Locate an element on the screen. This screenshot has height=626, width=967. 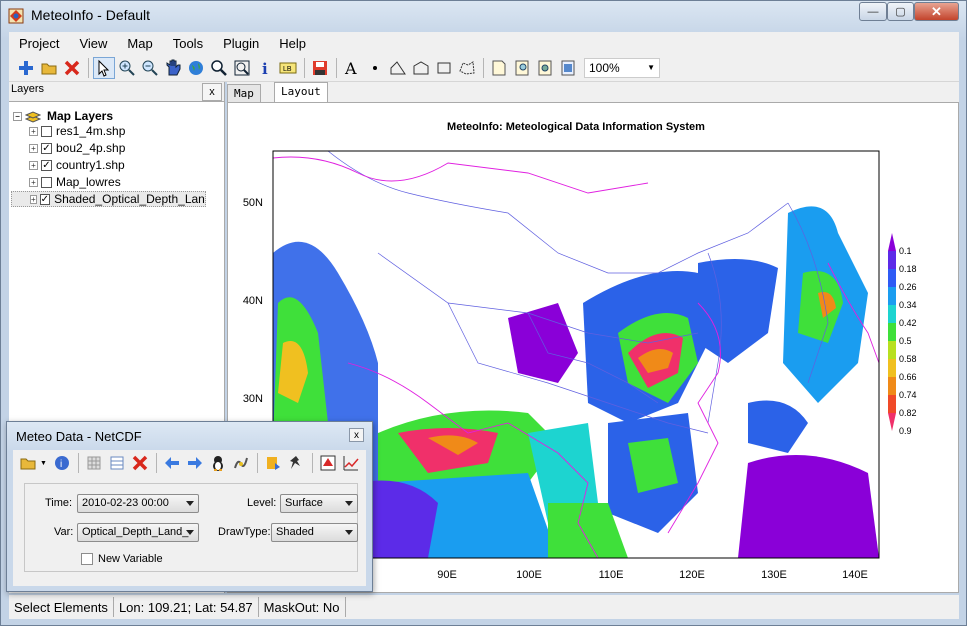
remove-data-icon is located at coordinates (140, 463).